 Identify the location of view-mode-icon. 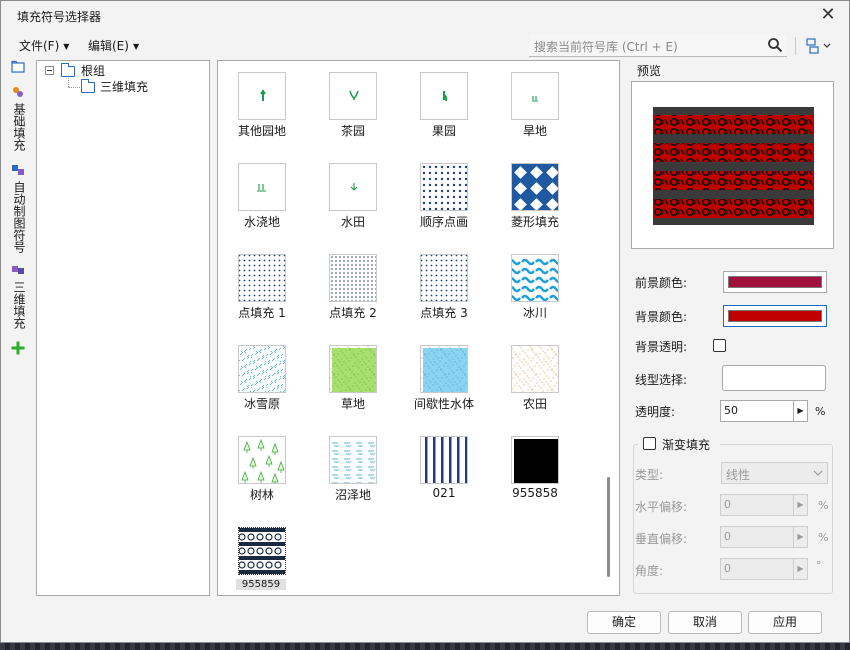
(819, 46).